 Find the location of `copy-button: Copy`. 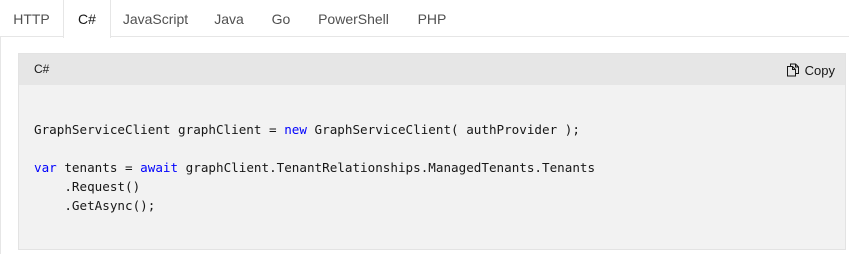

copy-button: Copy is located at coordinates (810, 70).